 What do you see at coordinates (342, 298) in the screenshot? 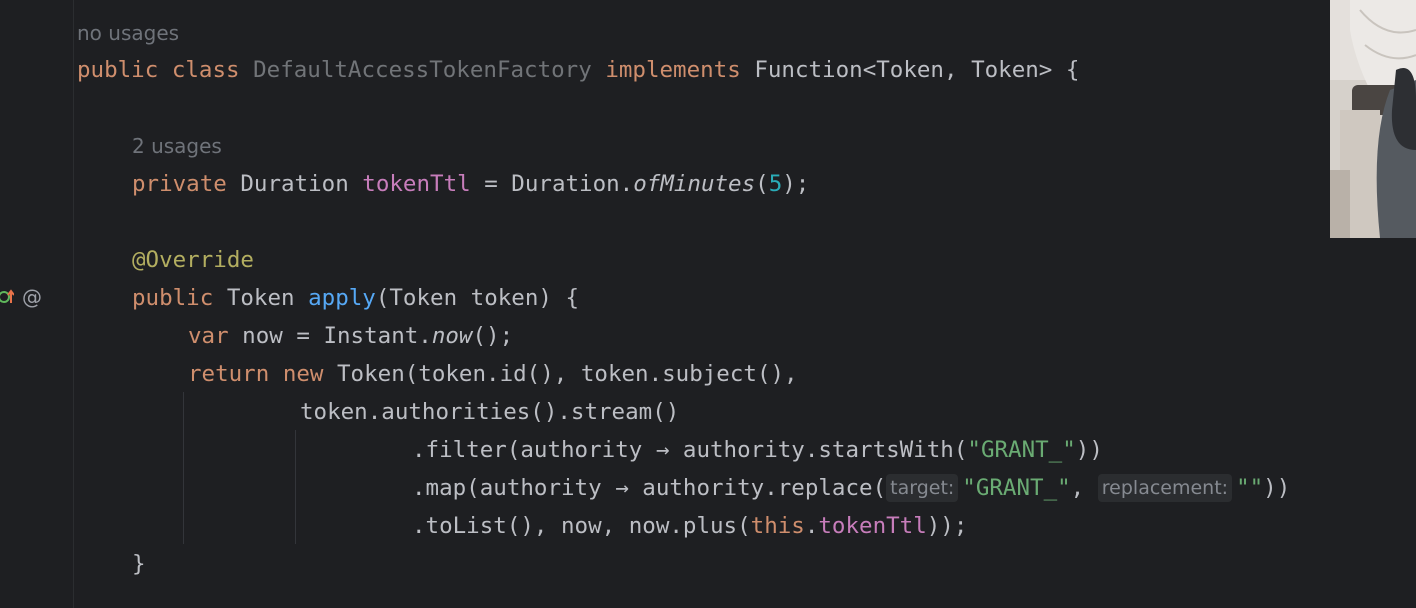
I see `method-name: apply` at bounding box center [342, 298].